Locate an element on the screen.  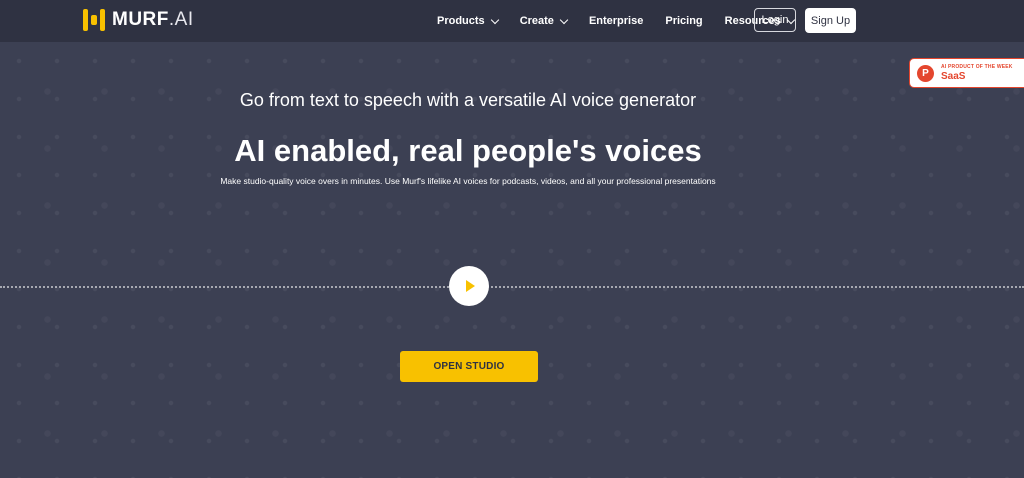
product-hunt-badge: P AI PRODUCT OF THE WEEK SaaS is located at coordinates (966, 73).